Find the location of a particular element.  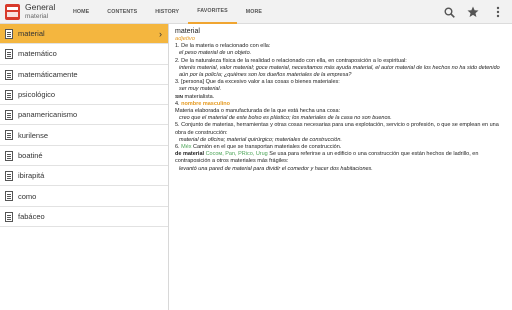

entry-headword: material is located at coordinates (187, 31).